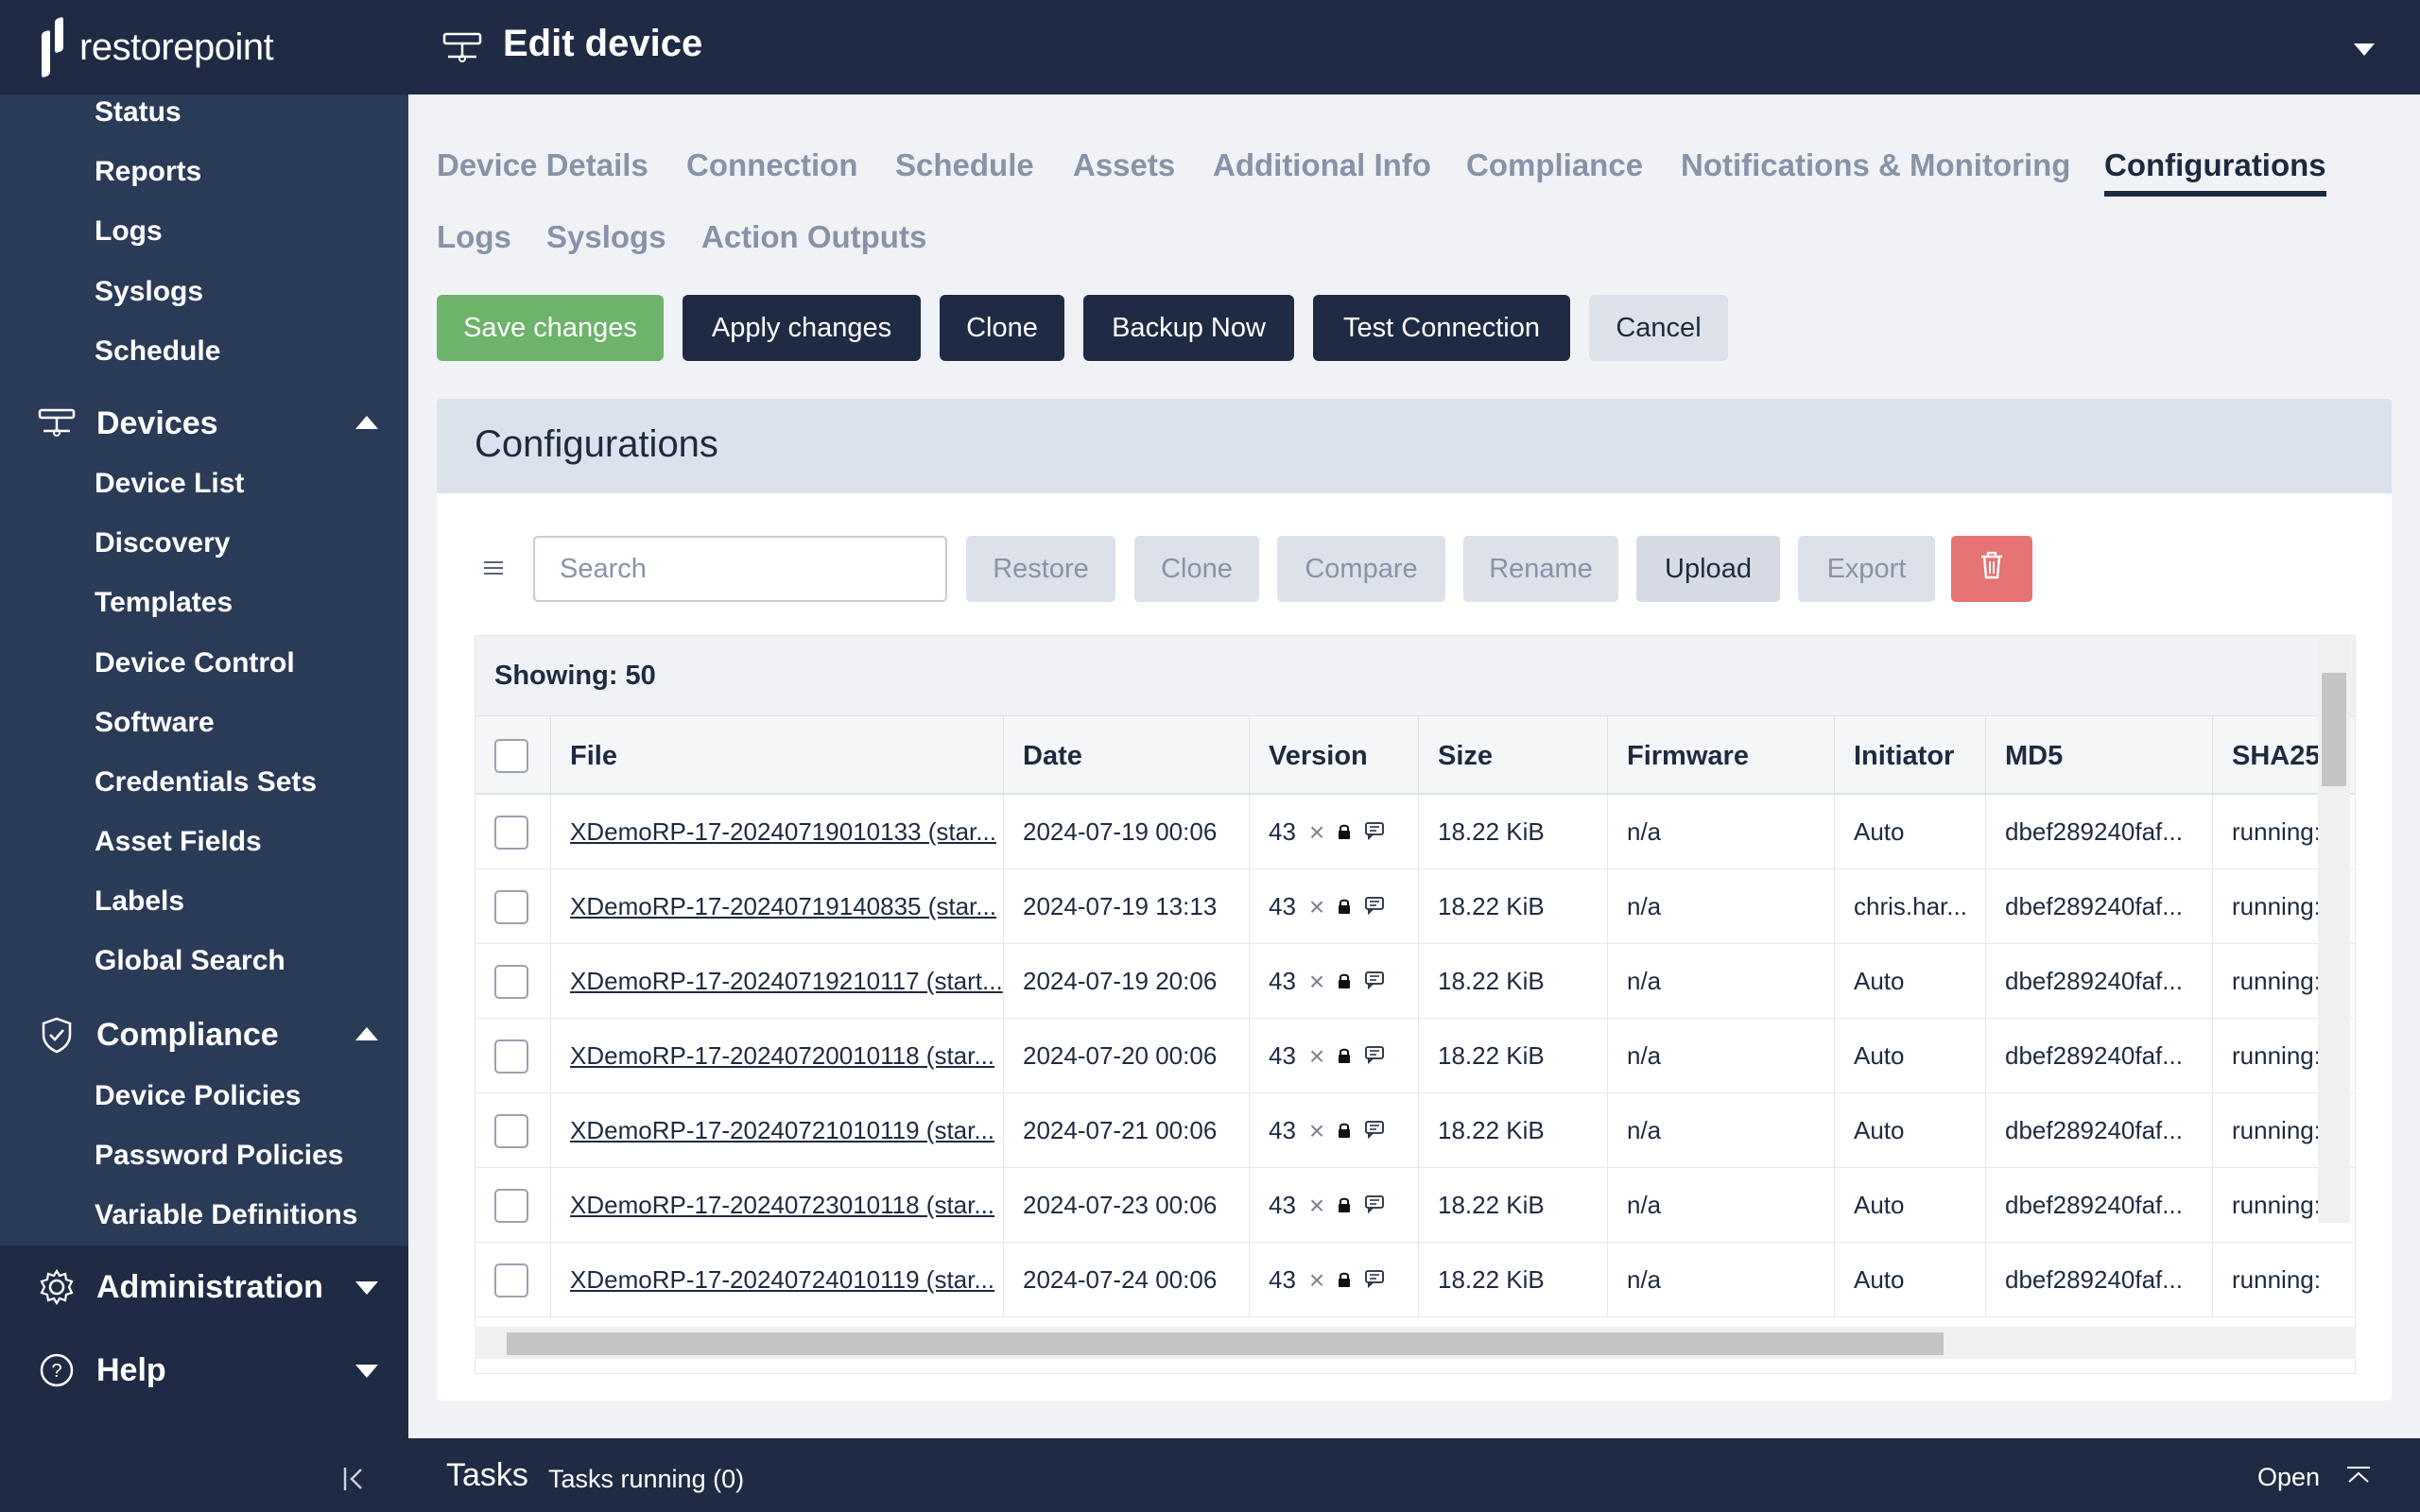  Describe the element at coordinates (162, 543) in the screenshot. I see `sidebar-item-discovery: Discovery` at that location.